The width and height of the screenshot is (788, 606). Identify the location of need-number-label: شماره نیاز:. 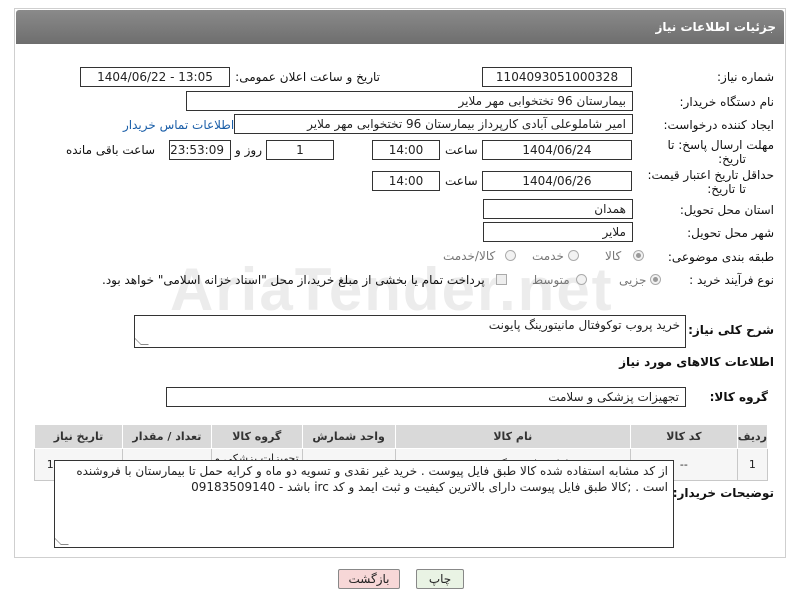
(745, 77).